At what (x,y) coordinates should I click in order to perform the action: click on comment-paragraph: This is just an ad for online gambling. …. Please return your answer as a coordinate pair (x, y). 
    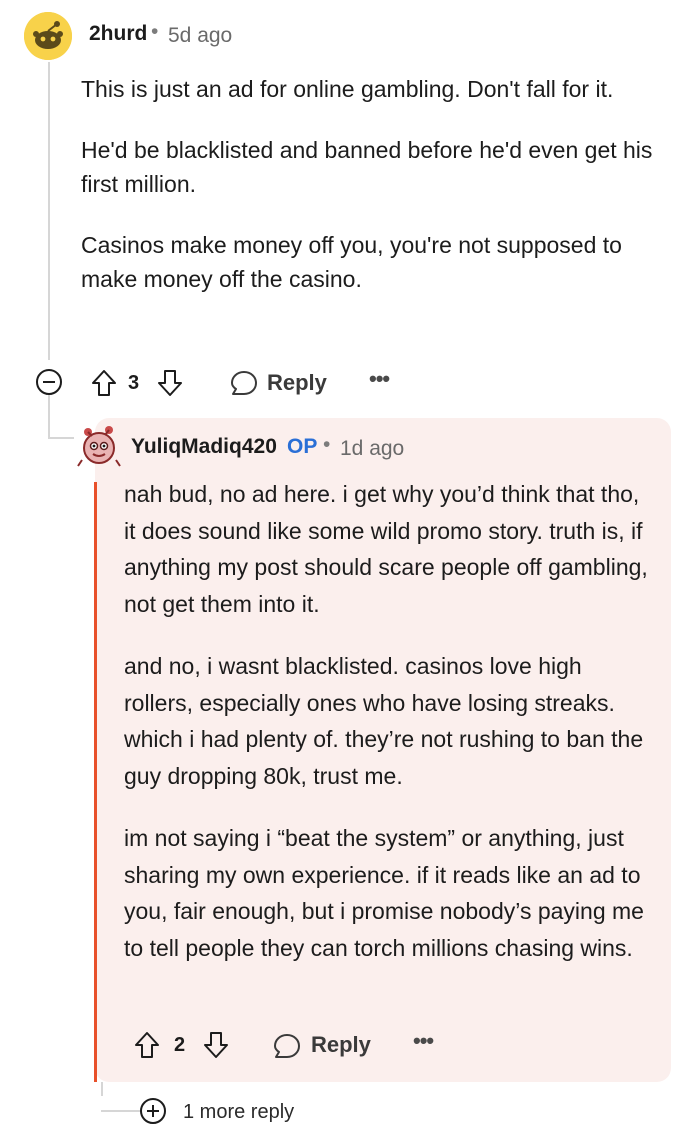
    Looking at the image, I should click on (347, 89).